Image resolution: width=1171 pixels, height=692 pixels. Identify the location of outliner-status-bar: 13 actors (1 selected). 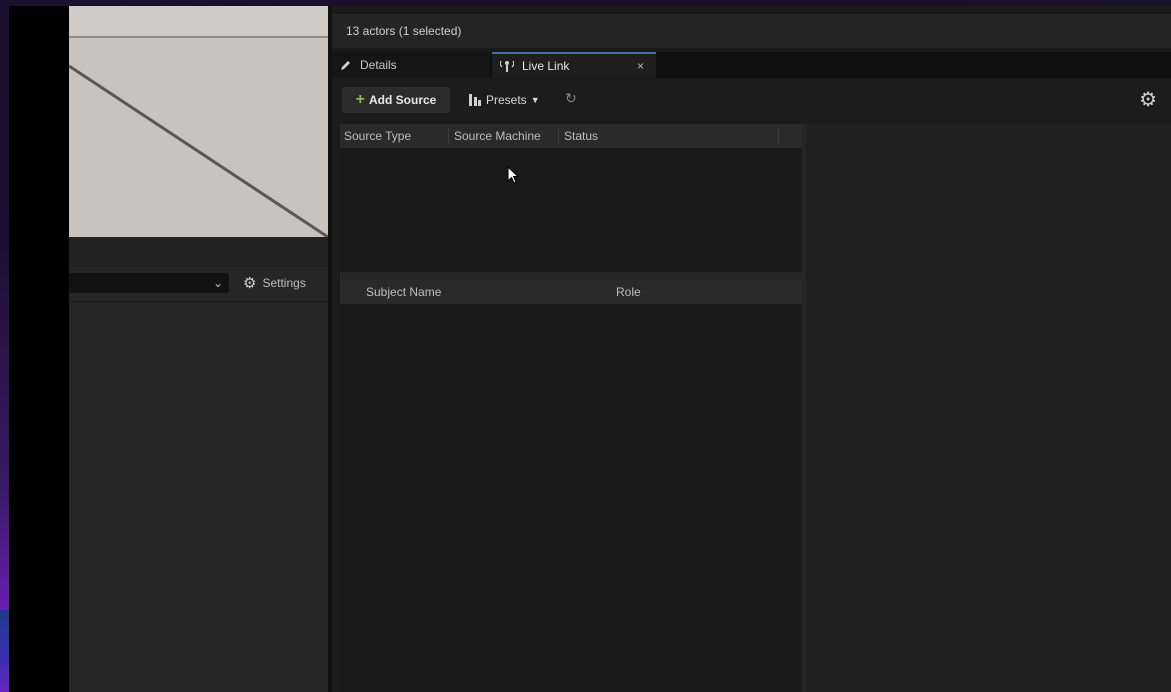
(751, 31).